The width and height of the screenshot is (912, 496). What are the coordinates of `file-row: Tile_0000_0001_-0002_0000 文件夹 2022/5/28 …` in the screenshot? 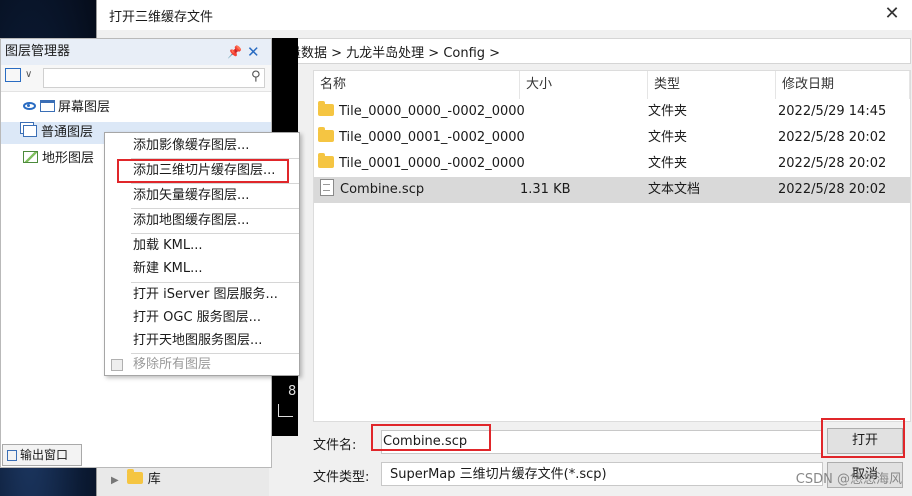 It's located at (612, 138).